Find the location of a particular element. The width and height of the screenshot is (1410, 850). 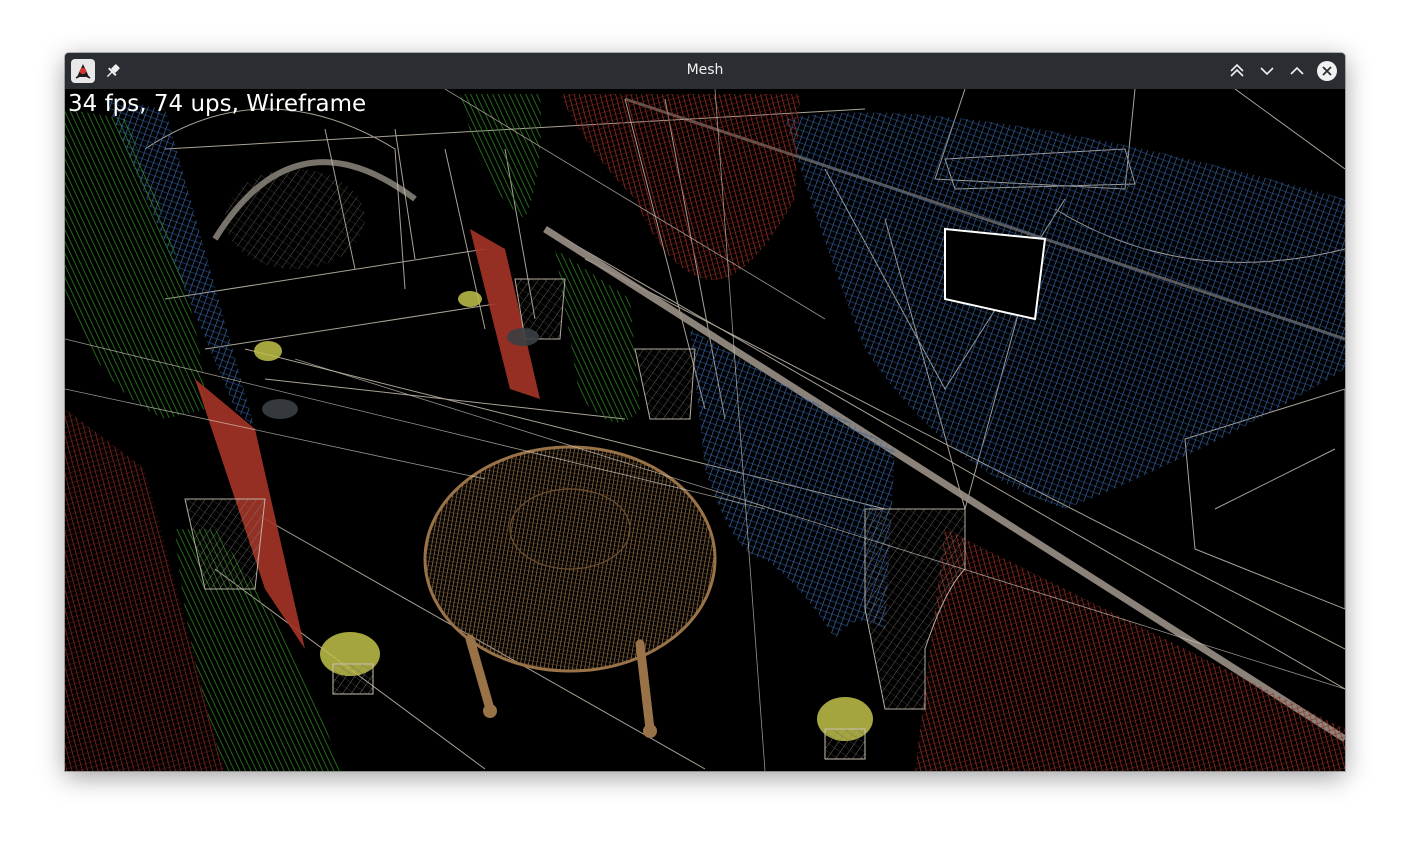

green-curtain-top is located at coordinates (500, 156).